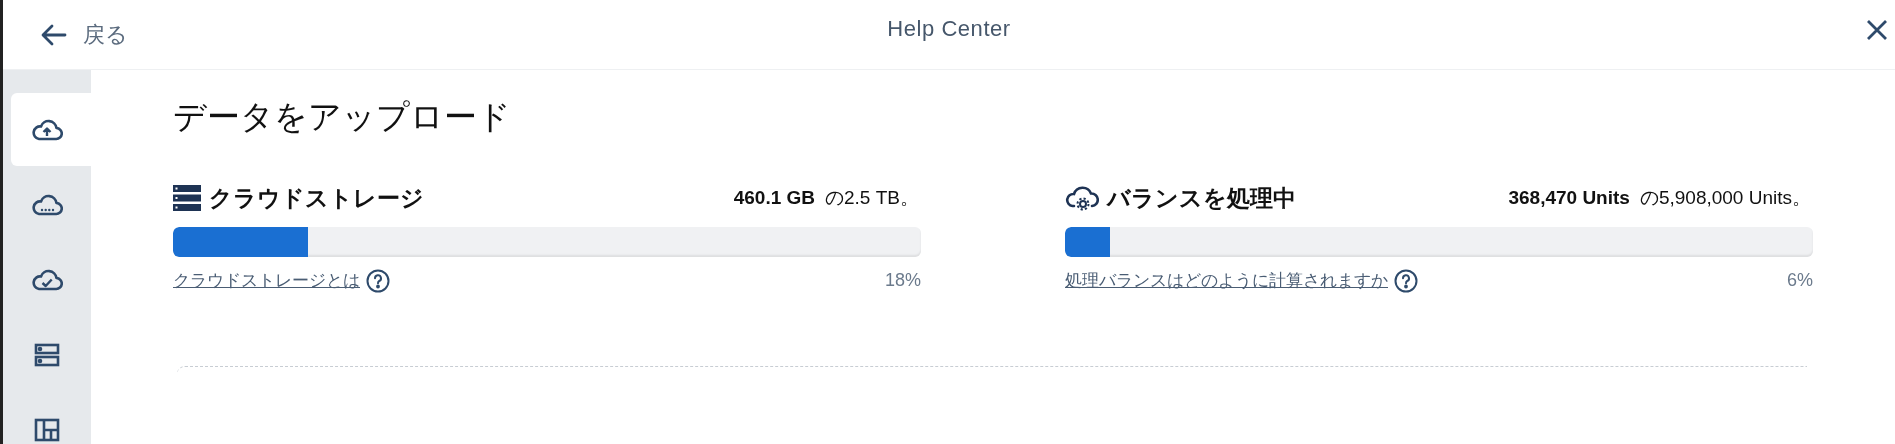 The height and width of the screenshot is (444, 1895). Describe the element at coordinates (1082, 198) in the screenshot. I see `cloud-gear-icon` at that location.